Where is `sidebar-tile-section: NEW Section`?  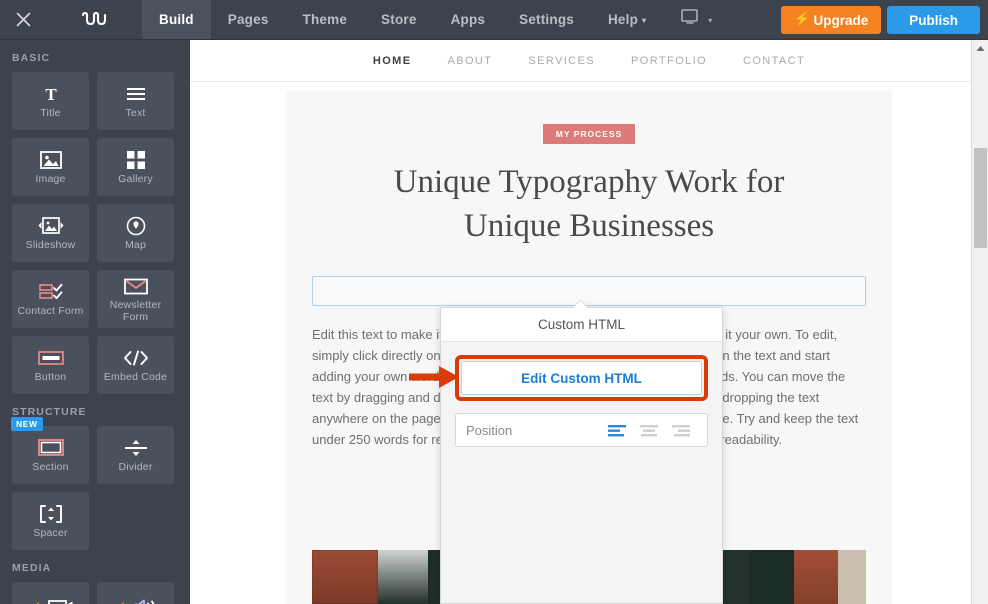
sidebar-tile-section: NEW Section is located at coordinates (50, 450).